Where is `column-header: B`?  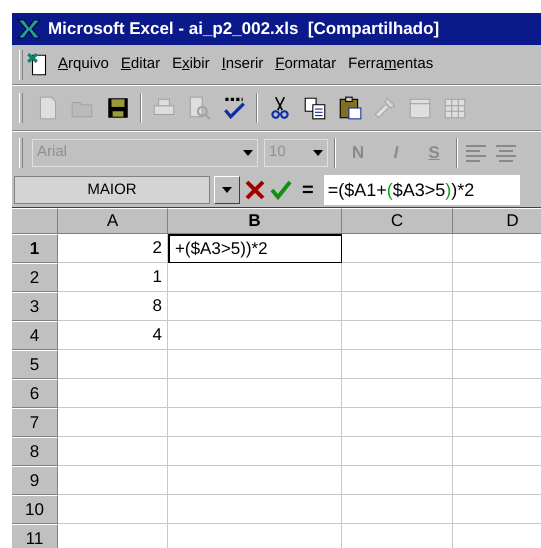 column-header: B is located at coordinates (255, 221).